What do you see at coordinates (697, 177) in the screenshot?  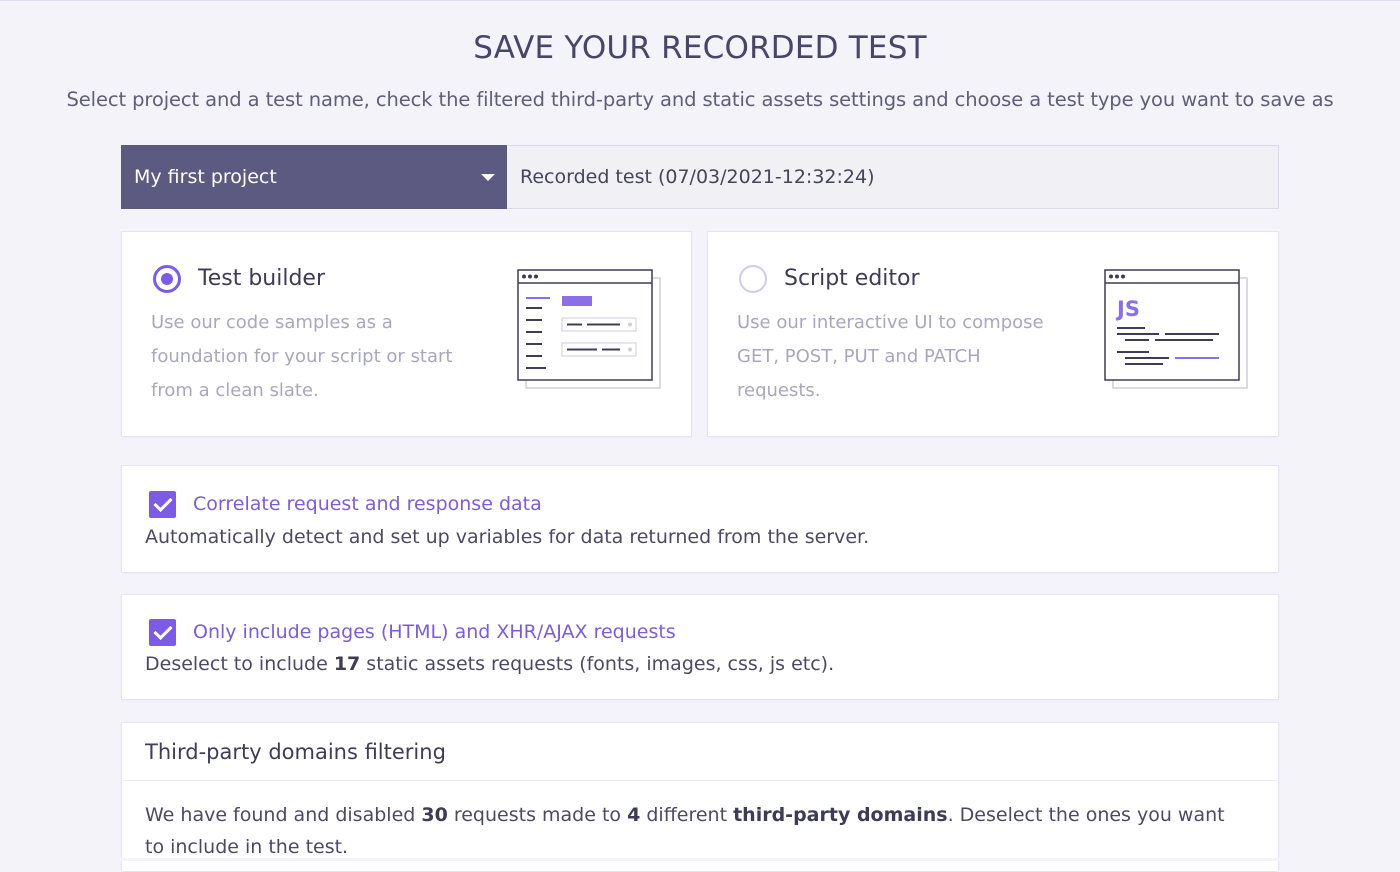 I see `test-name-value: Recorded test (07/03/2021-12:32:24)` at bounding box center [697, 177].